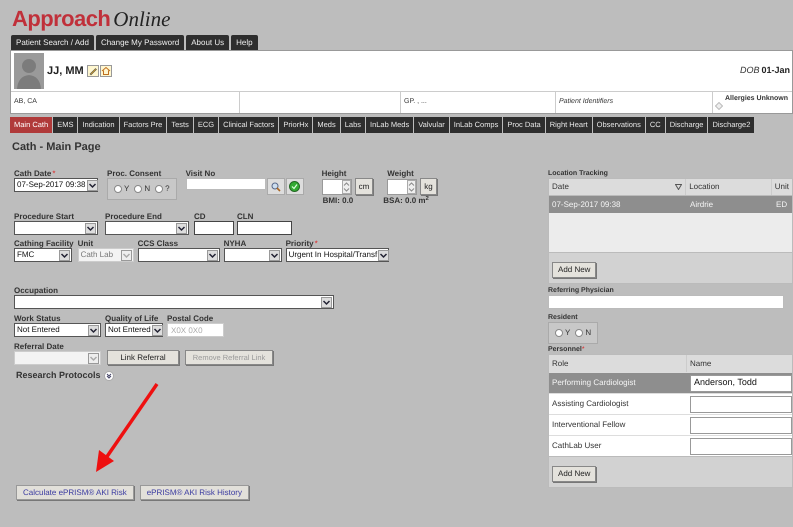 Image resolution: width=793 pixels, height=527 pixels. What do you see at coordinates (131, 319) in the screenshot?
I see `field-label: Quality of Life` at bounding box center [131, 319].